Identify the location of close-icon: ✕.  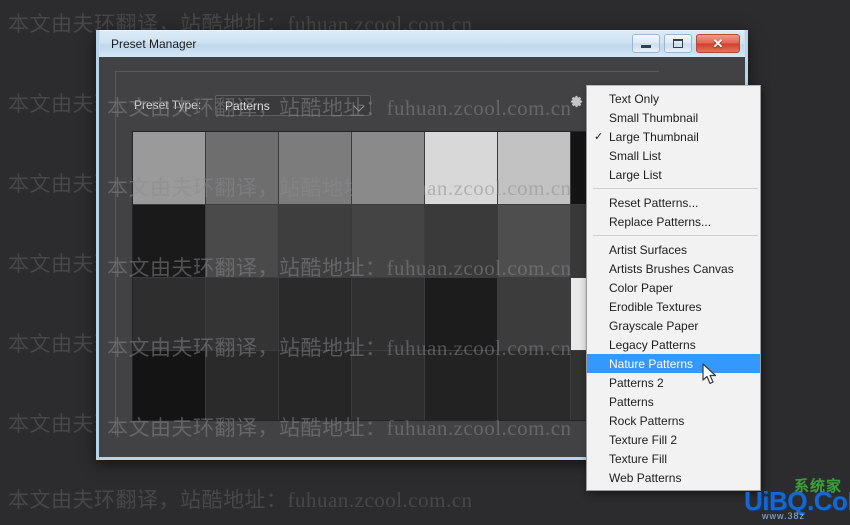
(718, 43).